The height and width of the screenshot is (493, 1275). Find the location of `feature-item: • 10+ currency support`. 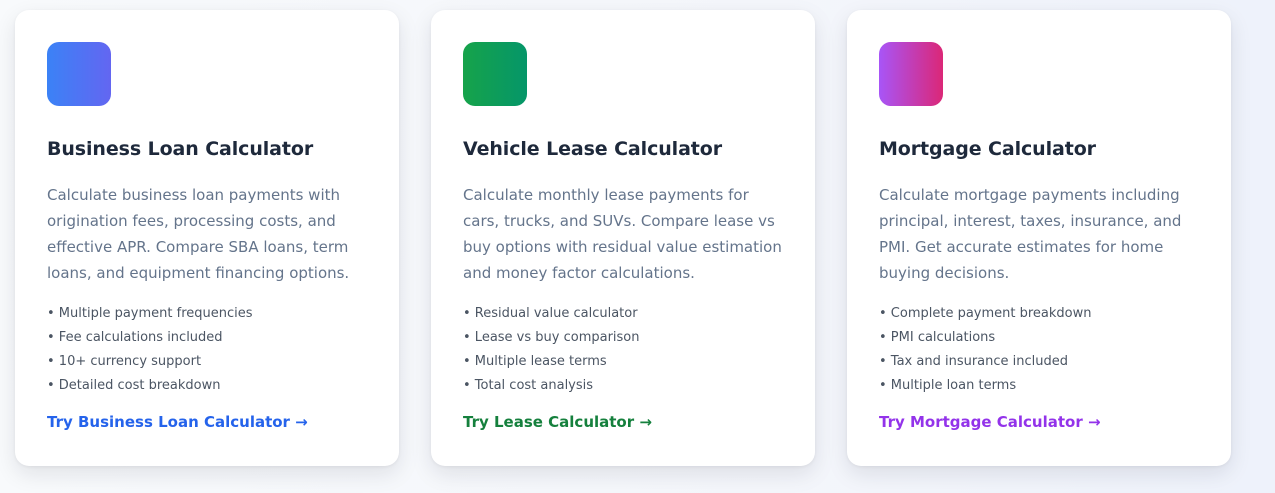

feature-item: • 10+ currency support is located at coordinates (124, 361).